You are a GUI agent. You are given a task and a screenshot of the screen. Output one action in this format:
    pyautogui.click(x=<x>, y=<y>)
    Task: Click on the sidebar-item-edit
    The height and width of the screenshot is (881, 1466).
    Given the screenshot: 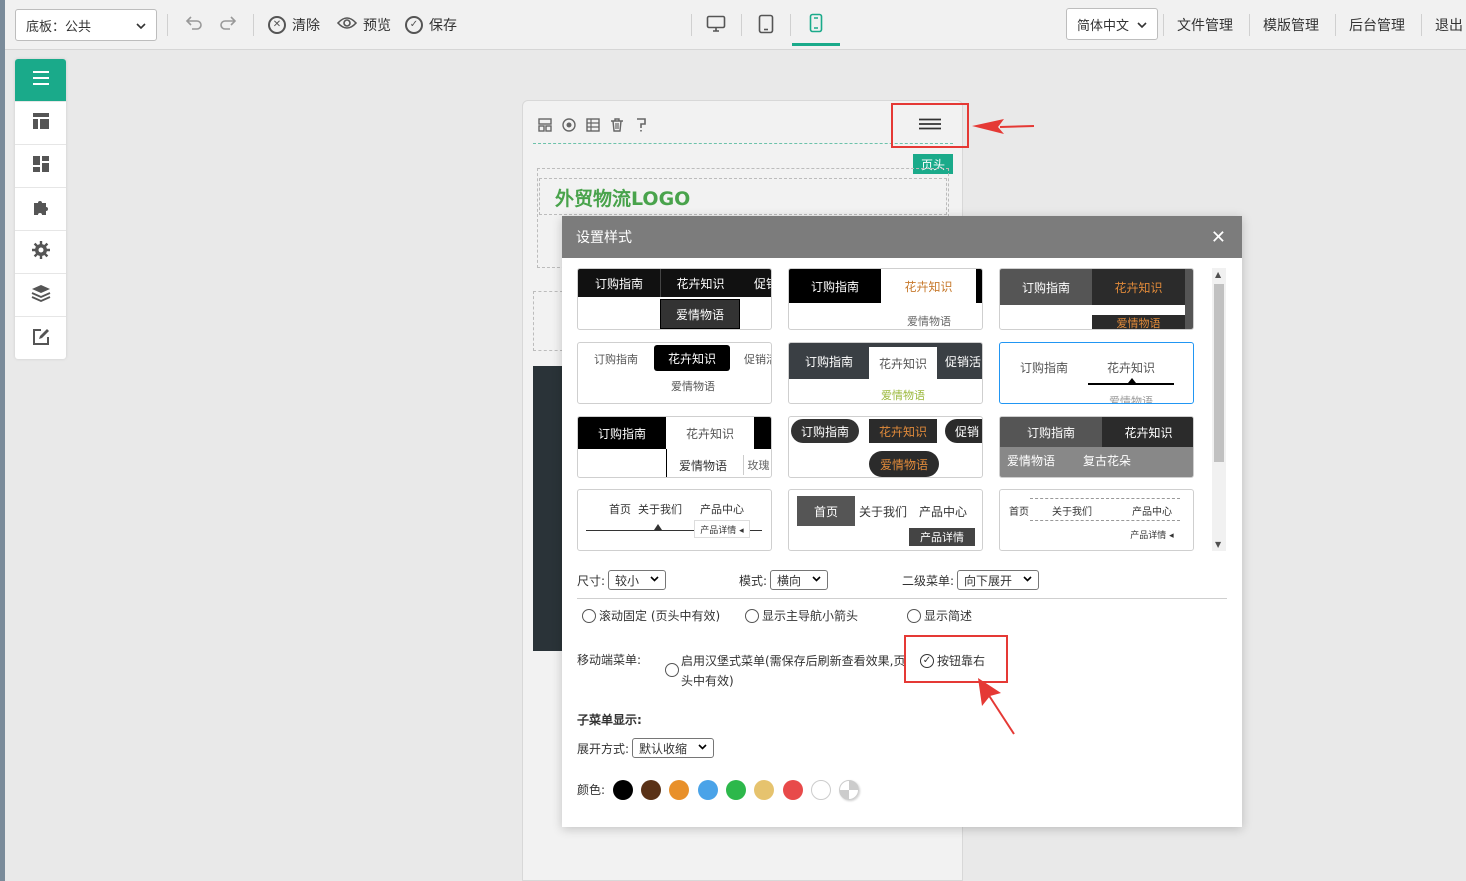 What is the action you would take?
    pyautogui.click(x=40, y=338)
    